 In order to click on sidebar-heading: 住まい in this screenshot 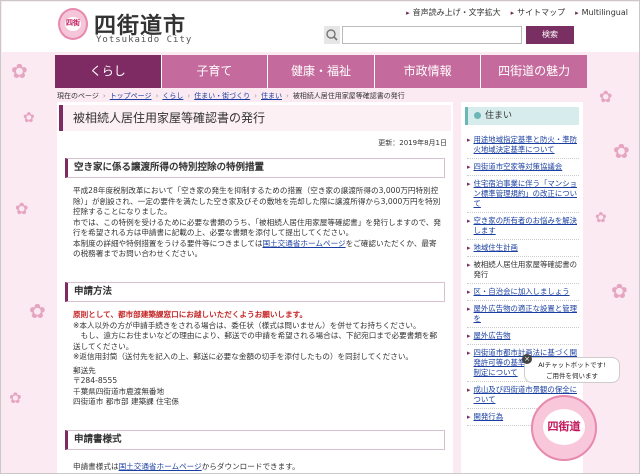, I will do `click(522, 116)`.